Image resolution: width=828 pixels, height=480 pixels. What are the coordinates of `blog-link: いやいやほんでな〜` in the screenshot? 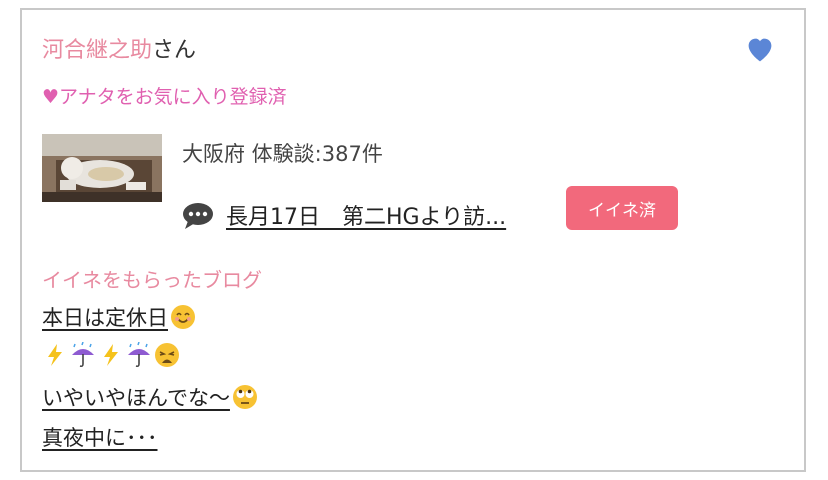 It's located at (150, 397).